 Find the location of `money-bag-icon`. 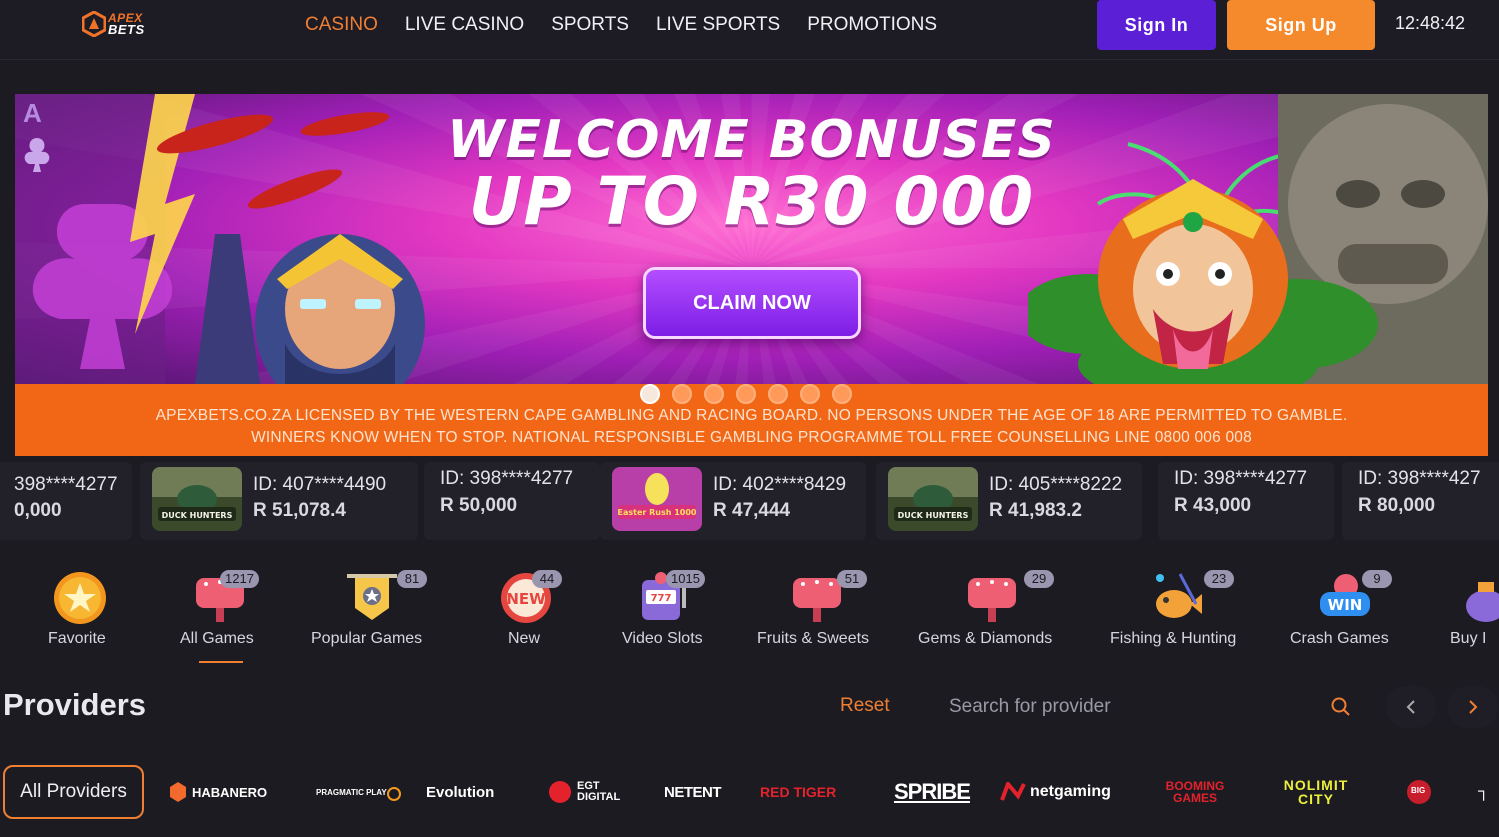

money-bag-icon is located at coordinates (1482, 602).